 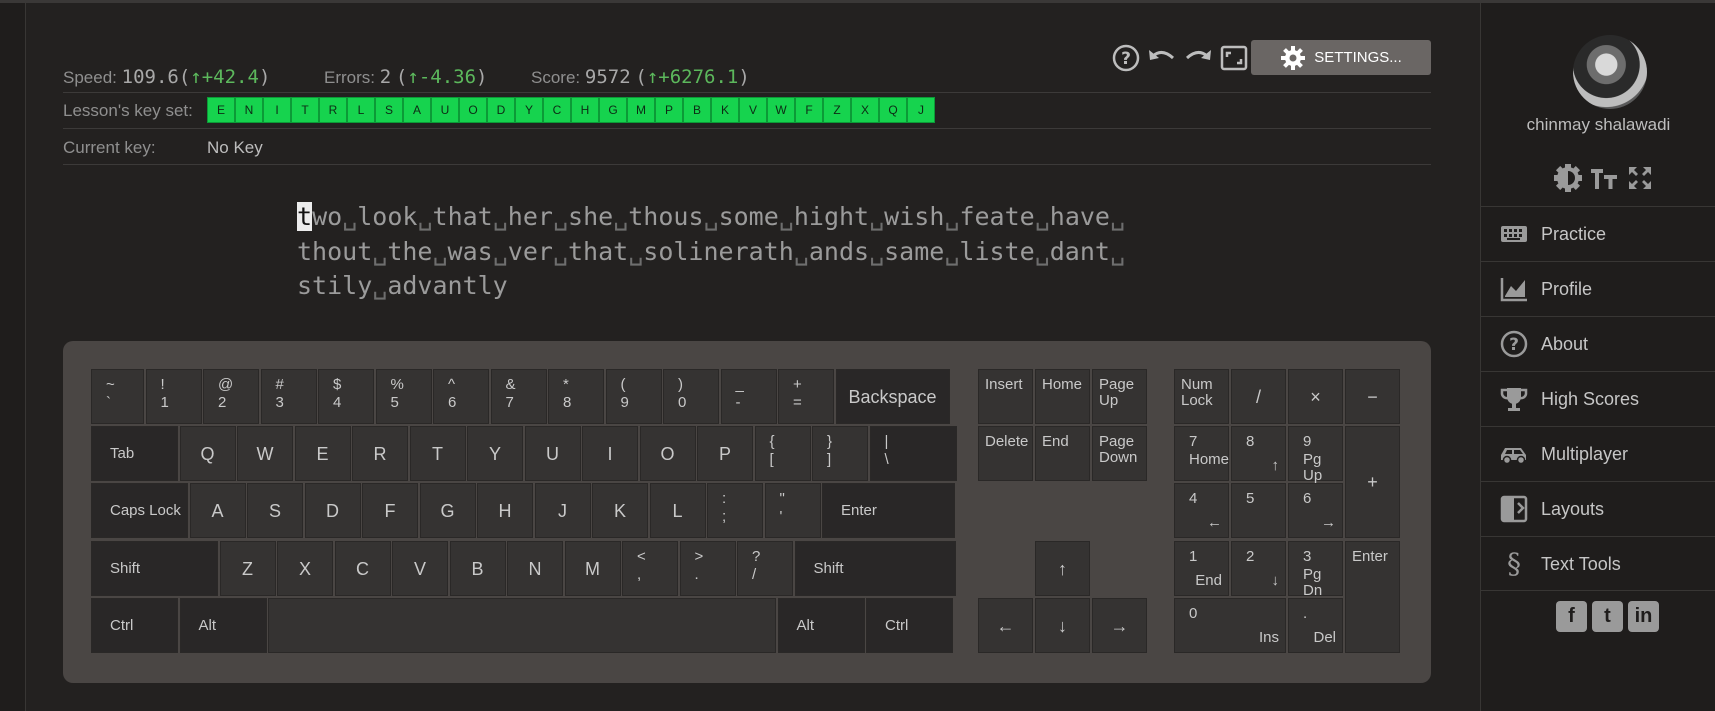 What do you see at coordinates (1126, 58) in the screenshot?
I see `help-icon: ?` at bounding box center [1126, 58].